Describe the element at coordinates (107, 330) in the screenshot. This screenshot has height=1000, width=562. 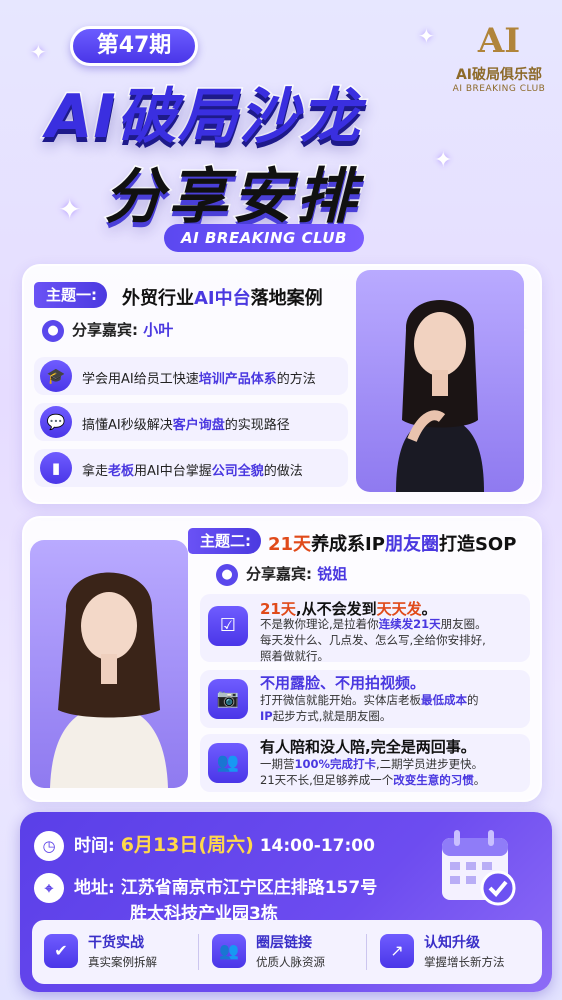
I see `topic1-speaker: ● 分享嘉宾: 小叶` at that location.